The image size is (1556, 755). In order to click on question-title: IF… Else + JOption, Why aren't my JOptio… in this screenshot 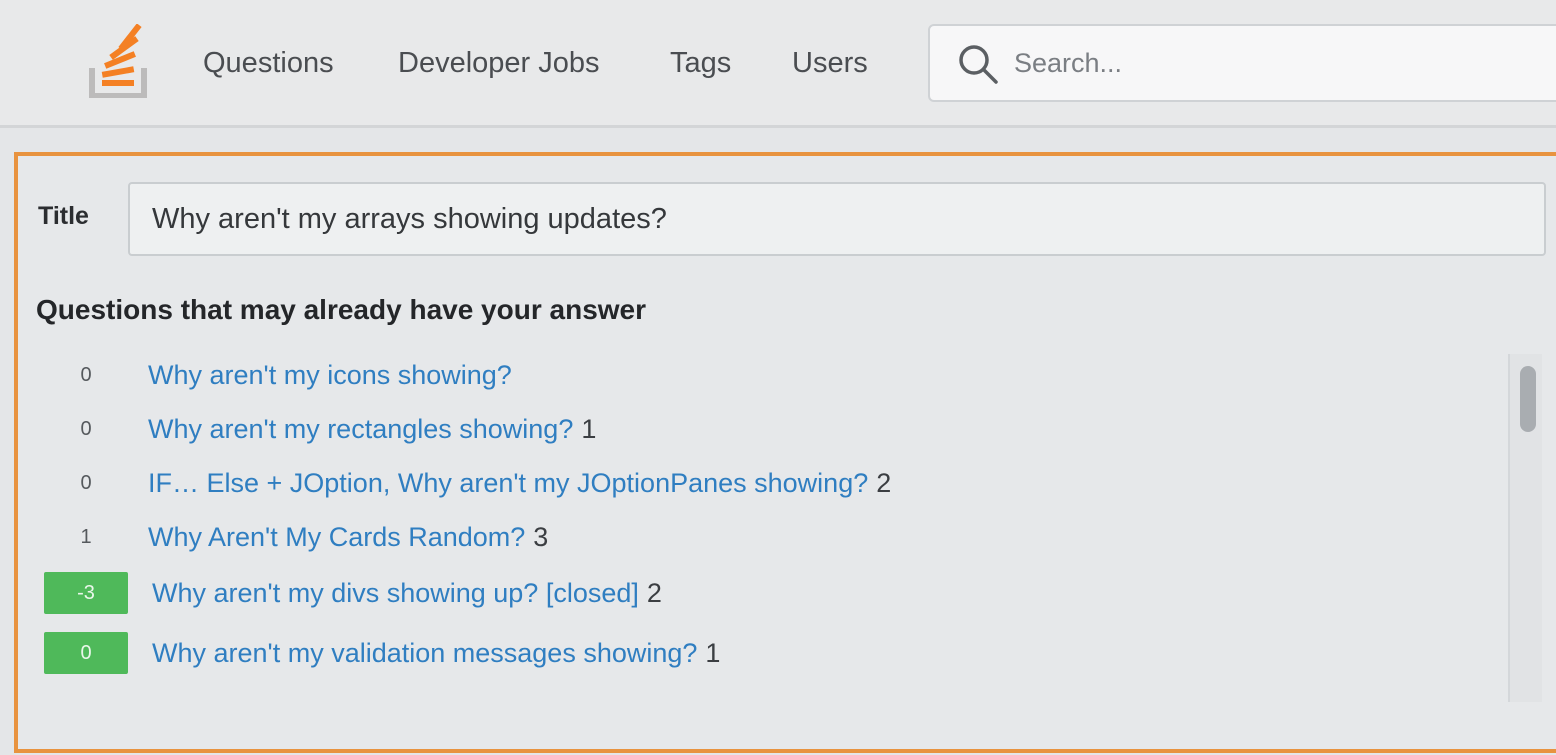, I will do `click(508, 483)`.